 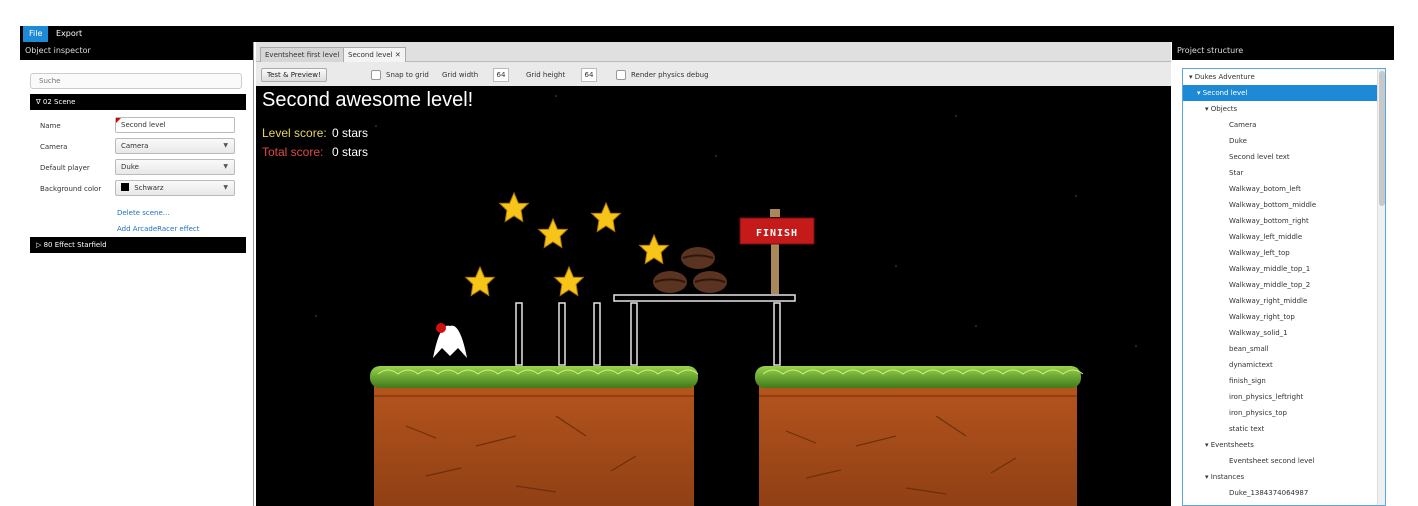 What do you see at coordinates (707, 34) in the screenshot?
I see `menu-bar: File Export` at bounding box center [707, 34].